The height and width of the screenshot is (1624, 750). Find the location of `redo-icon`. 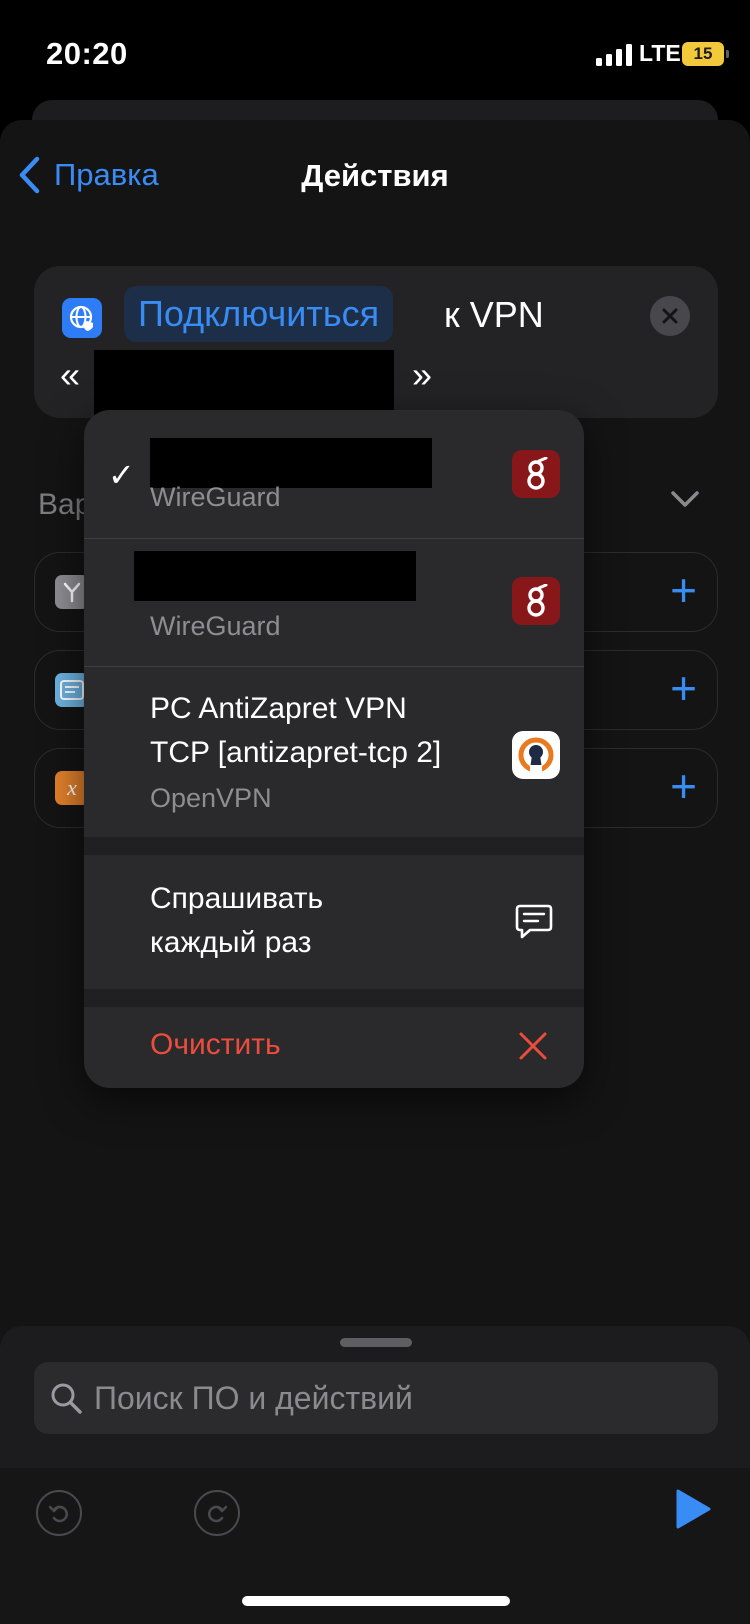

redo-icon is located at coordinates (218, 1514).